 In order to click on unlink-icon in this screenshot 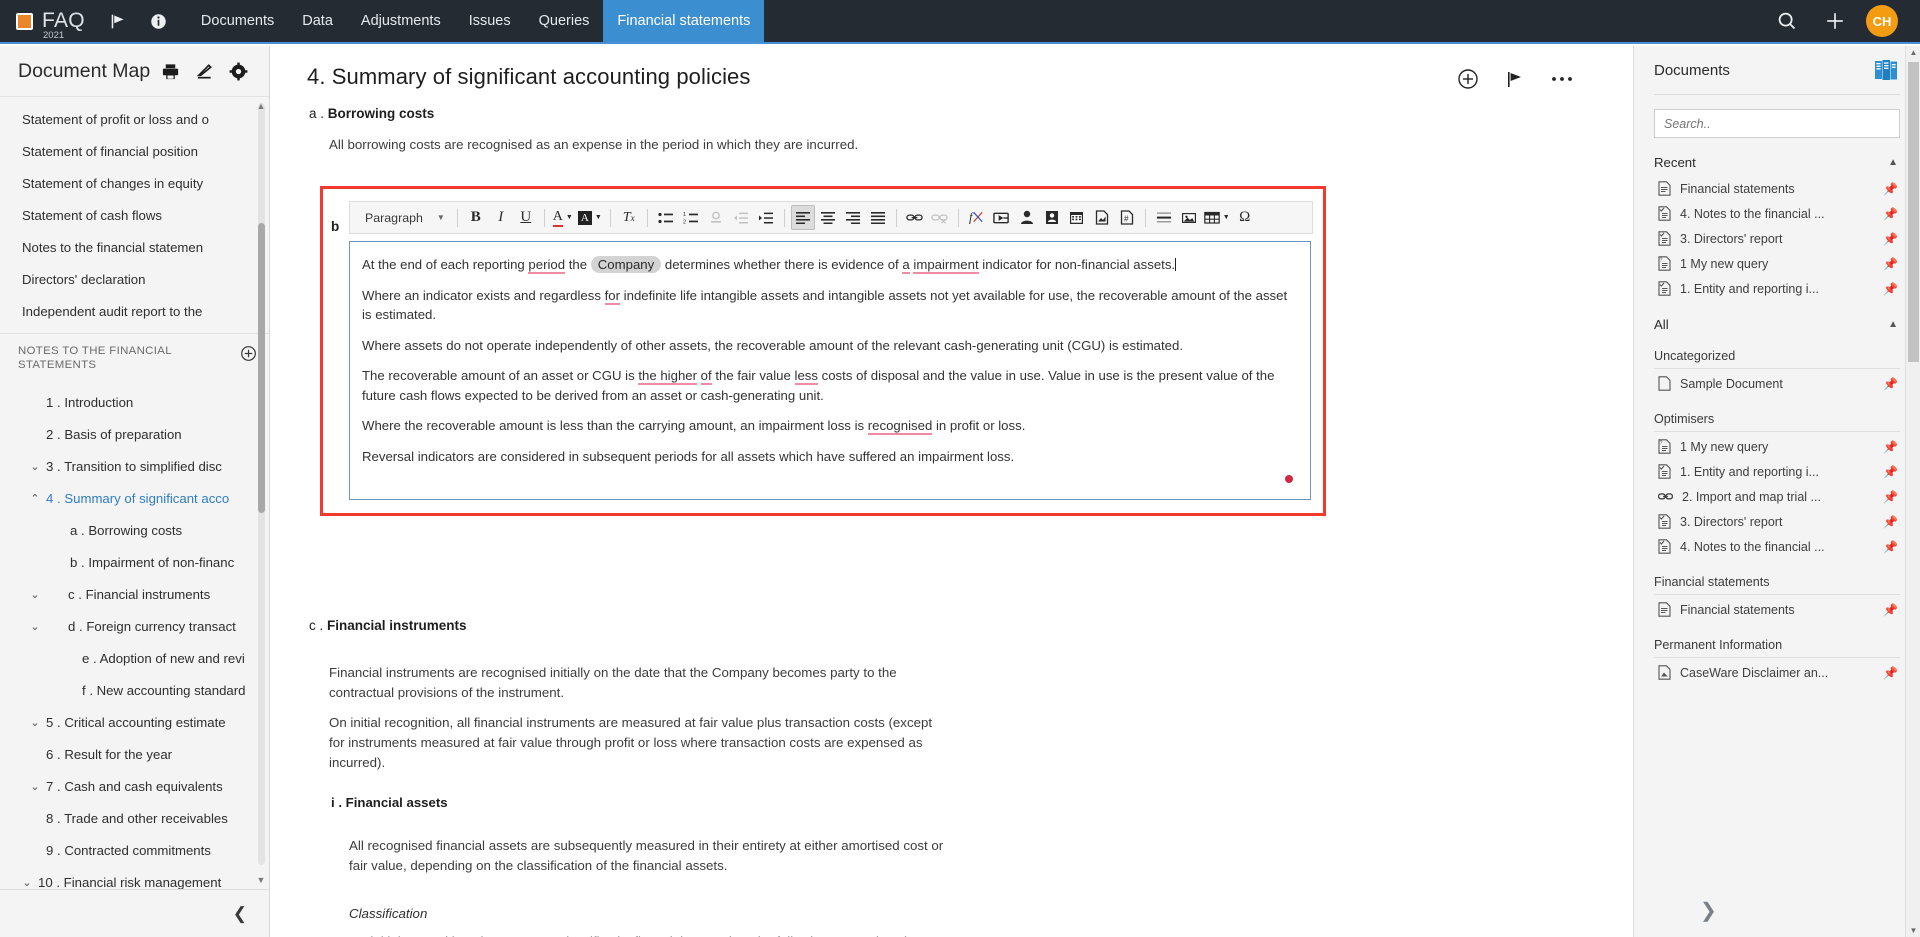, I will do `click(940, 217)`.